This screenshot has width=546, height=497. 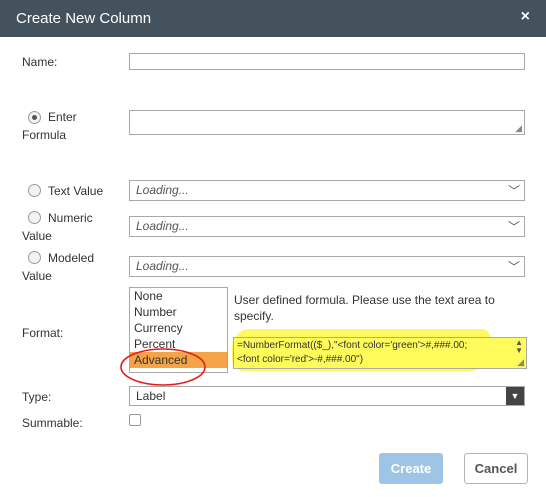 I want to click on type-label: Type:, so click(x=37, y=397).